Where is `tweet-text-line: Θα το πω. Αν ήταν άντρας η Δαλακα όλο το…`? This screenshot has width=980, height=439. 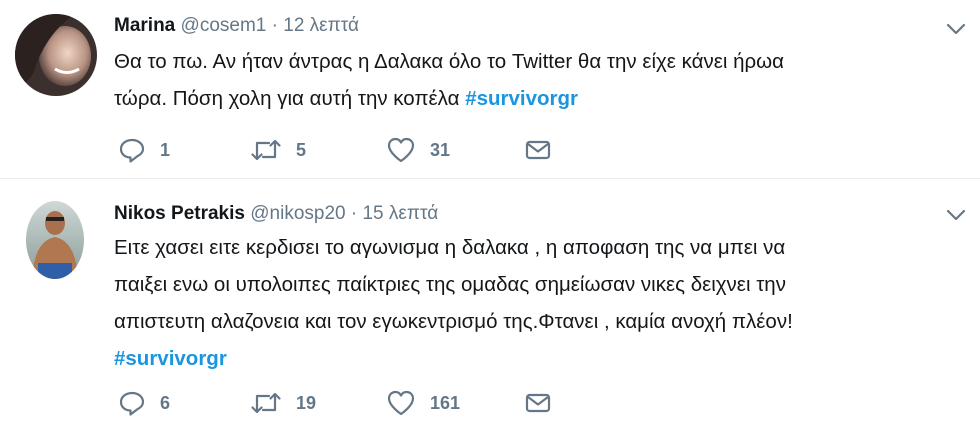 tweet-text-line: Θα το πω. Αν ήταν άντρας η Δαλακα όλο το… is located at coordinates (449, 61).